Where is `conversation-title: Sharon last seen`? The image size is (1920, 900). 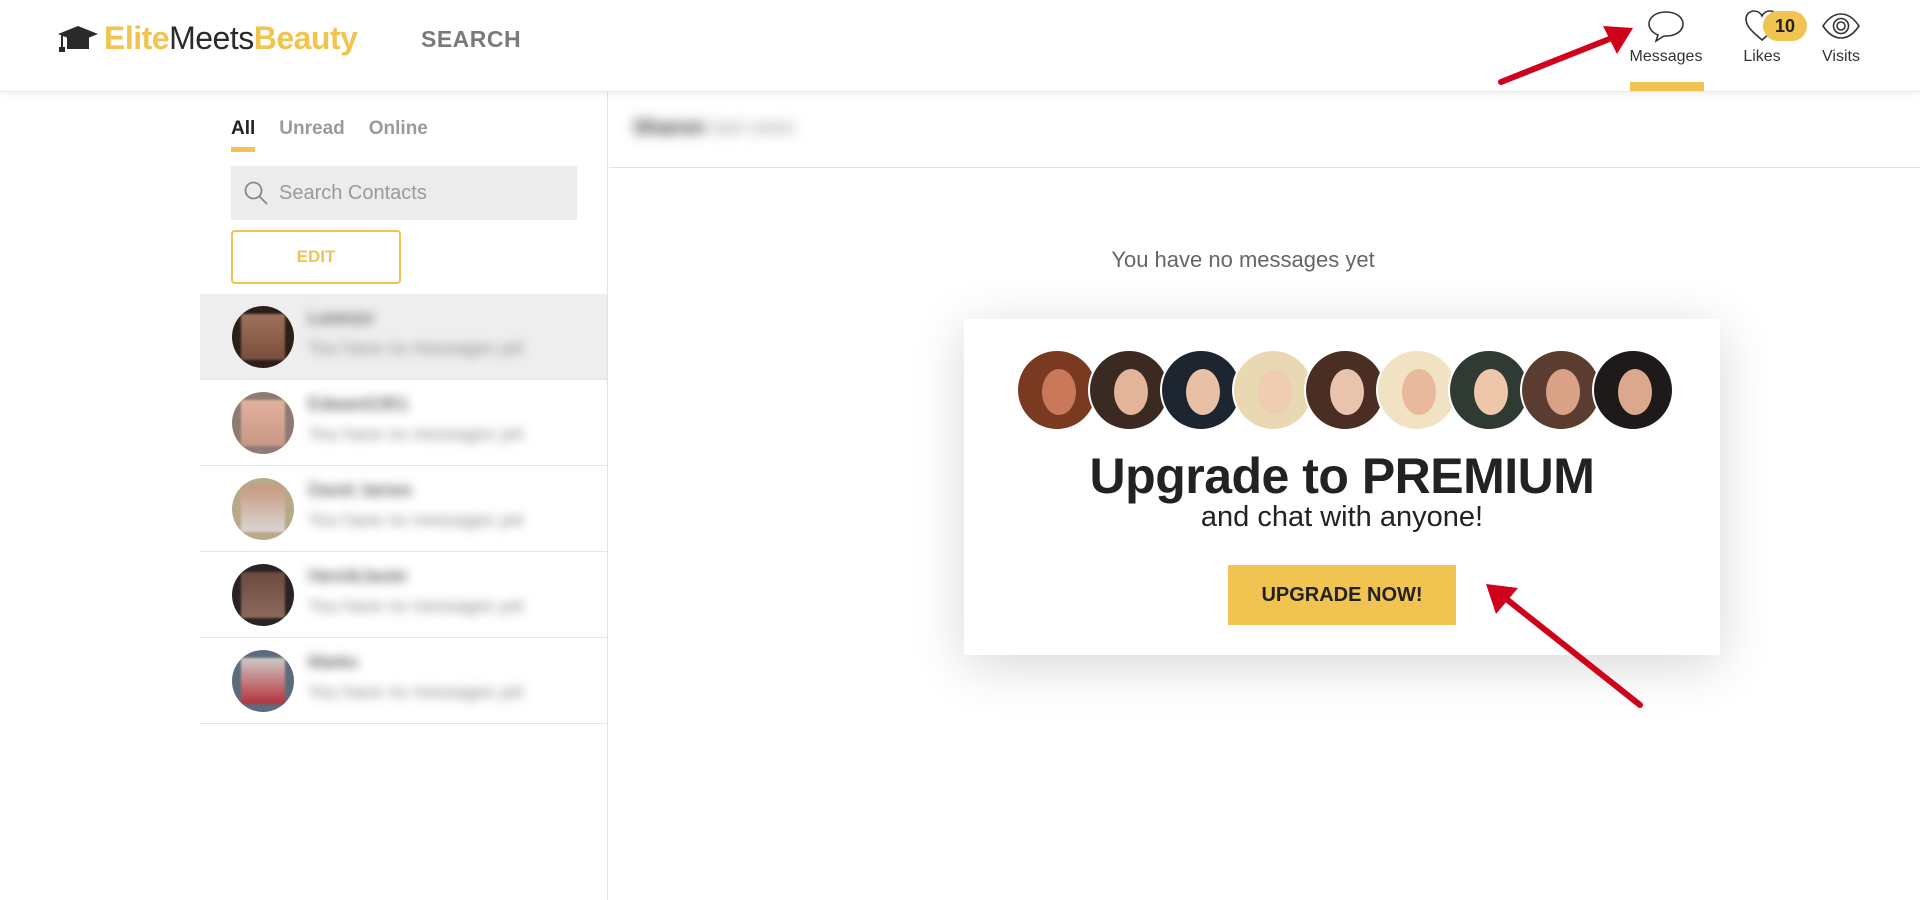 conversation-title: Sharon last seen is located at coordinates (714, 128).